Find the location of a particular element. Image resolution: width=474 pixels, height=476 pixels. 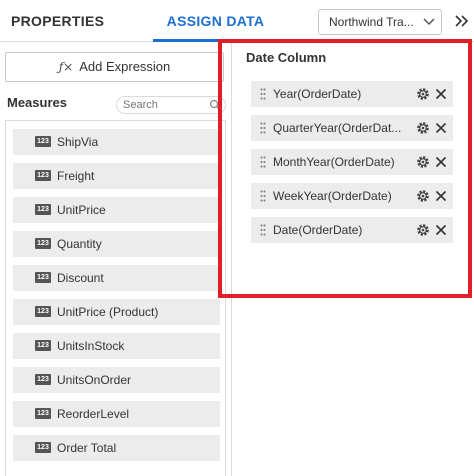

search-field is located at coordinates (171, 105).